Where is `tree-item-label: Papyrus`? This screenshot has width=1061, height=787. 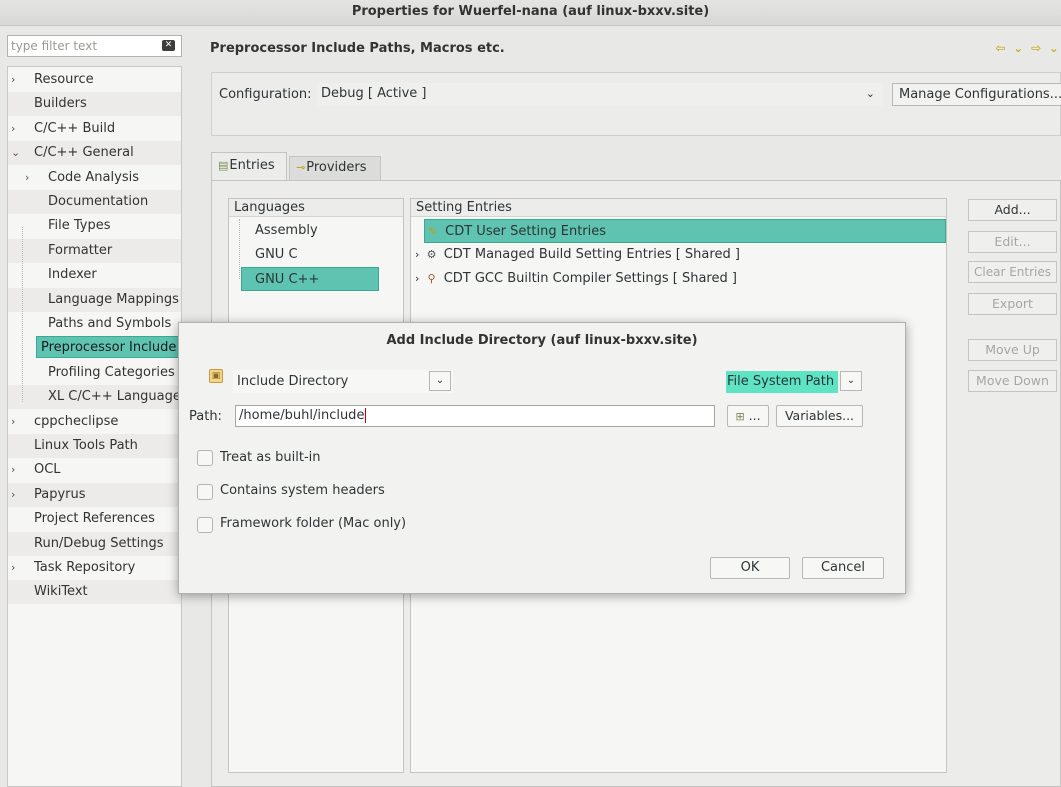
tree-item-label: Papyrus is located at coordinates (60, 494).